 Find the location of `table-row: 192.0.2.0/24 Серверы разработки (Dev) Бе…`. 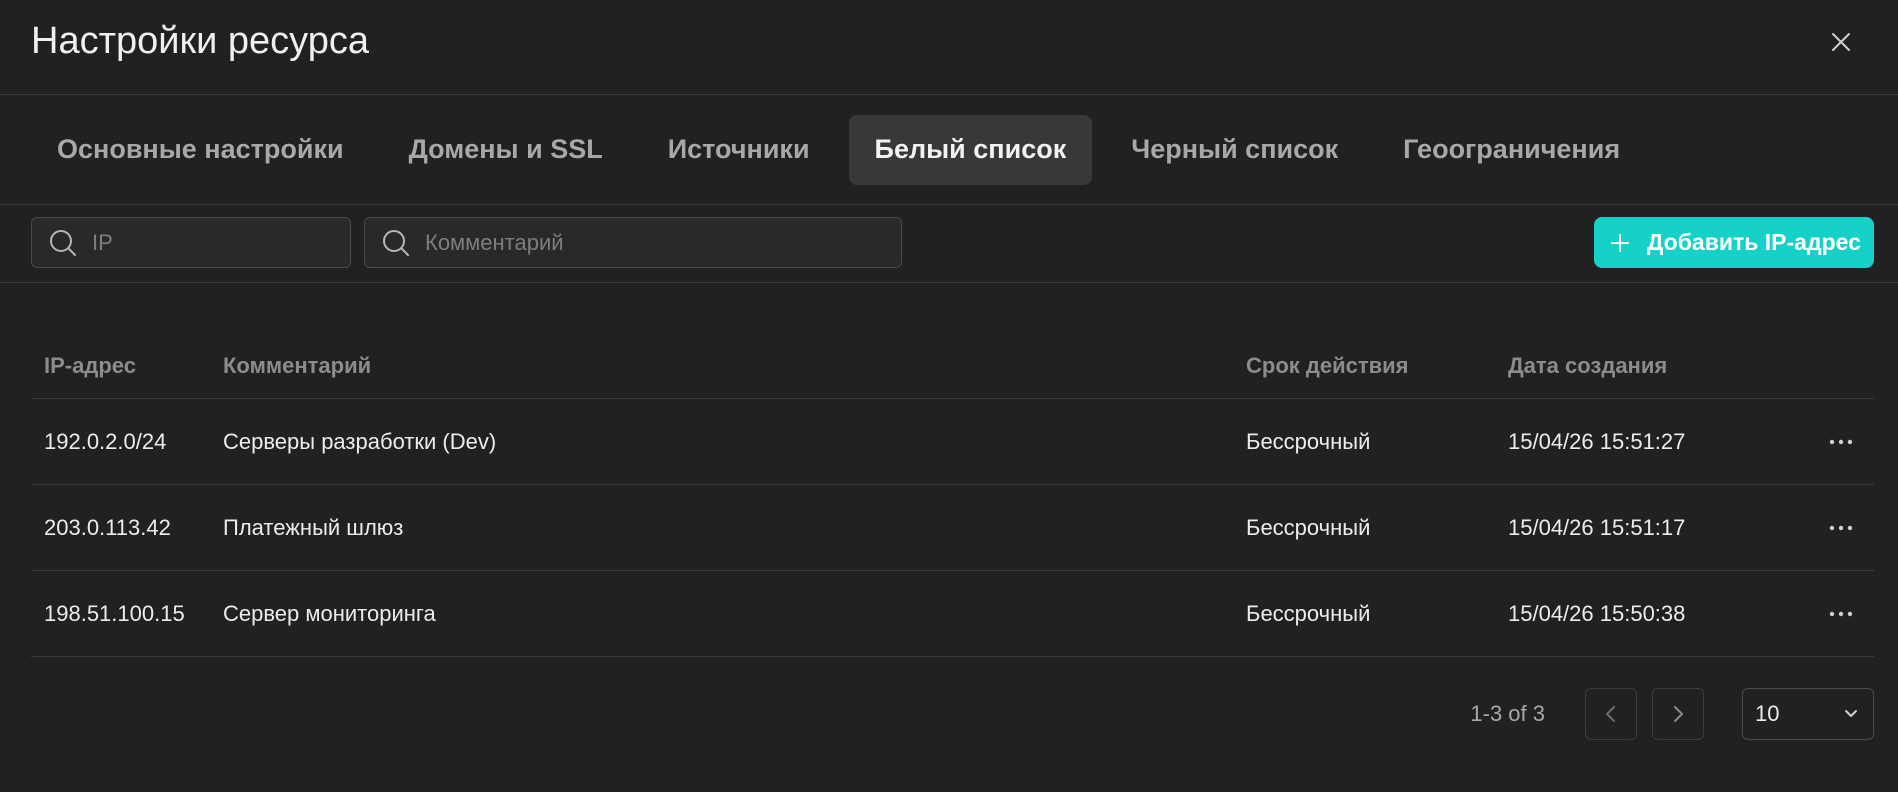

table-row: 192.0.2.0/24 Серверы разработки (Dev) Бе… is located at coordinates (952, 442).